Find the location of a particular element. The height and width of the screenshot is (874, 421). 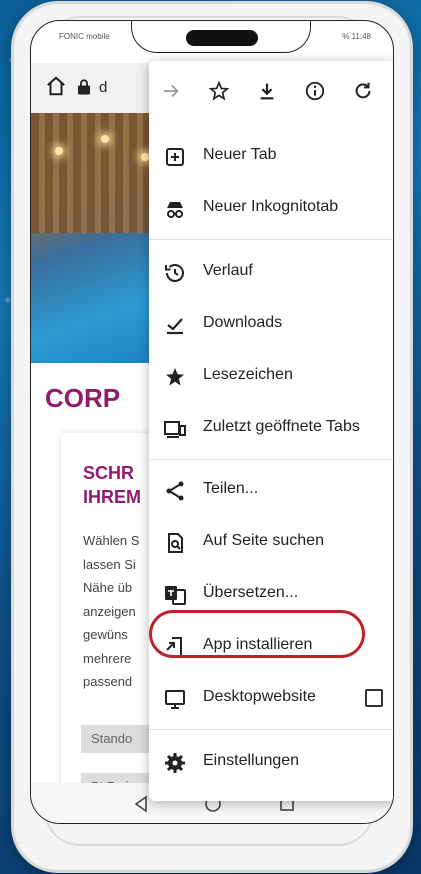

menu-item-new-tab: Neuer Tab is located at coordinates (271, 157).